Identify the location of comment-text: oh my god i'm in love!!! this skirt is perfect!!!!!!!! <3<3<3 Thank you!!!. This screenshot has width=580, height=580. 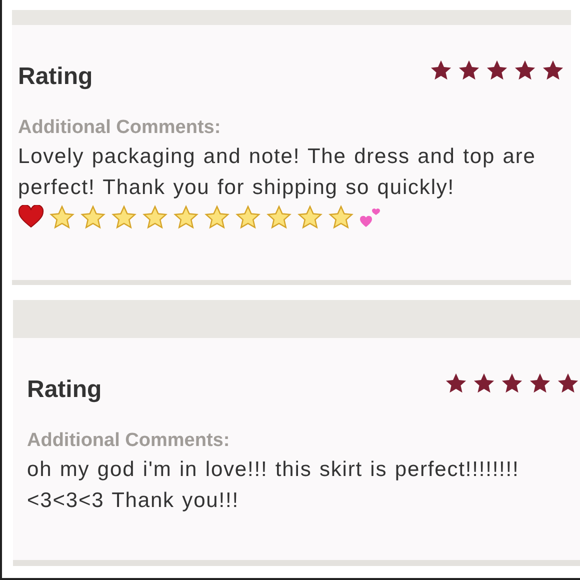
(273, 485).